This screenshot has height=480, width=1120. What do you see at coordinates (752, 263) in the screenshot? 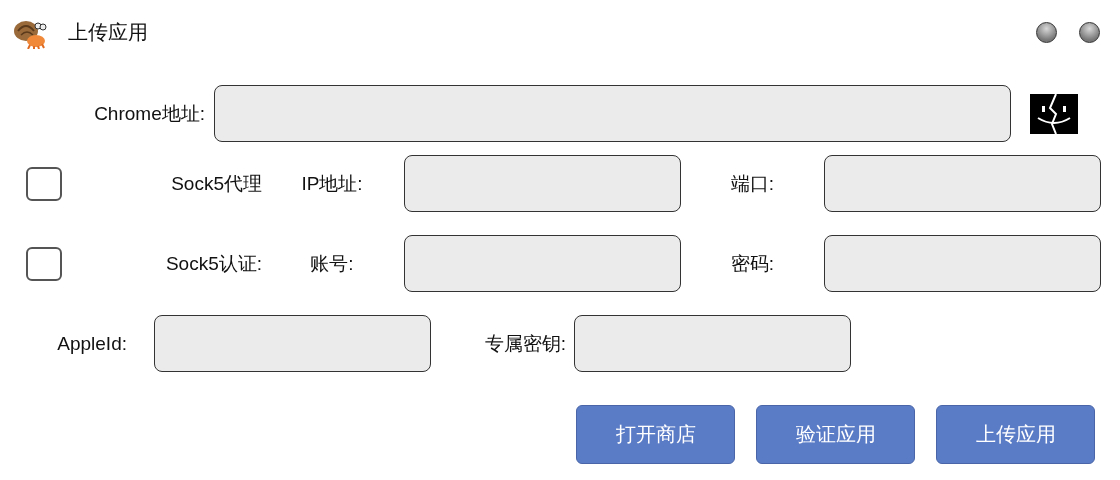
I see `field-label: 密码:` at bounding box center [752, 263].